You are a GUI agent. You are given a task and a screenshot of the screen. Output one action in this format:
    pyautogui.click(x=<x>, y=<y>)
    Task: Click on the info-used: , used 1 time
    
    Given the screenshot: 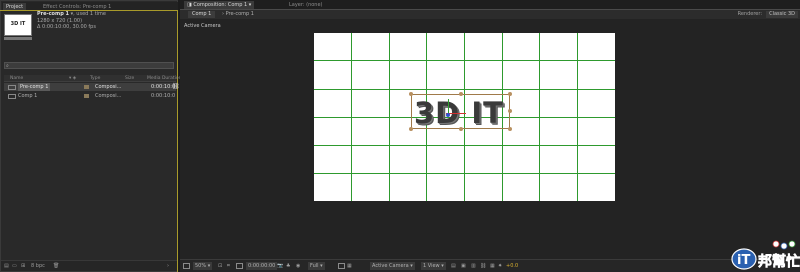 What is the action you would take?
    pyautogui.click(x=89, y=14)
    